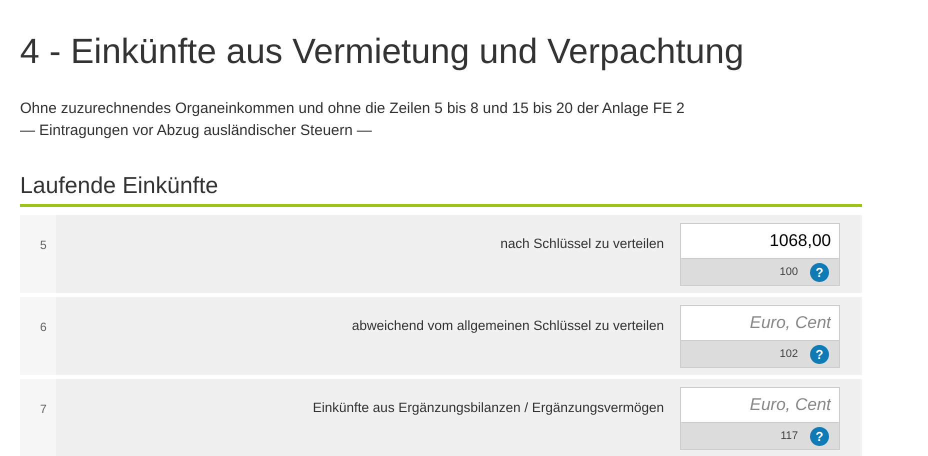 The width and height of the screenshot is (928, 456). What do you see at coordinates (43, 327) in the screenshot?
I see `line-number: 6` at bounding box center [43, 327].